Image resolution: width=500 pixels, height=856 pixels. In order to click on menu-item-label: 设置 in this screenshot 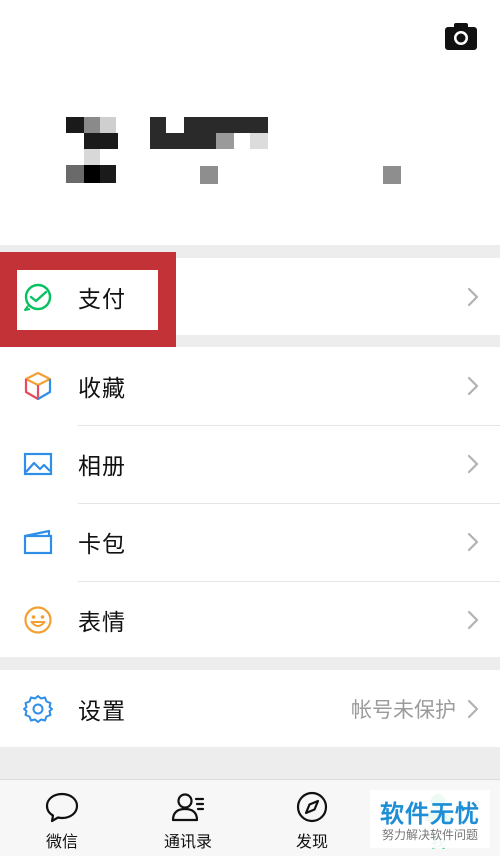, I will do `click(102, 712)`.